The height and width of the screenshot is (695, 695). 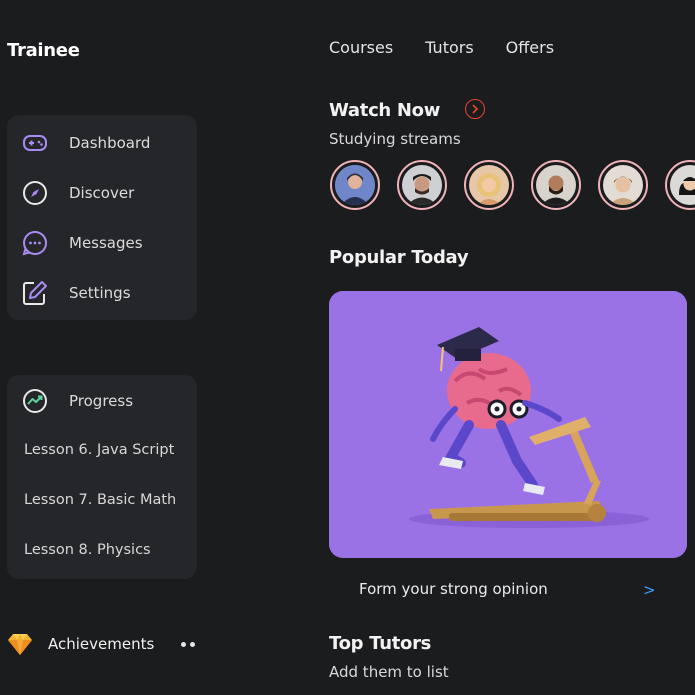 What do you see at coordinates (35, 401) in the screenshot?
I see `trend-up-icon` at bounding box center [35, 401].